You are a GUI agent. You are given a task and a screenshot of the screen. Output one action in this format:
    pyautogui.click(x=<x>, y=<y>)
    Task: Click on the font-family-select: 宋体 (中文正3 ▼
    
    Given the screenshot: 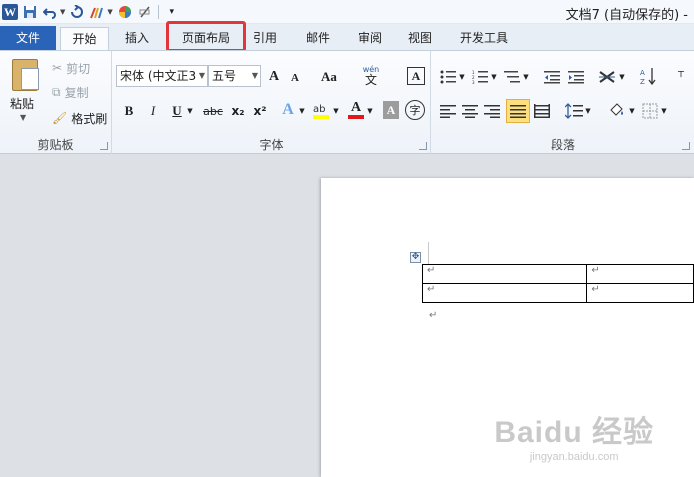 What is the action you would take?
    pyautogui.click(x=162, y=76)
    